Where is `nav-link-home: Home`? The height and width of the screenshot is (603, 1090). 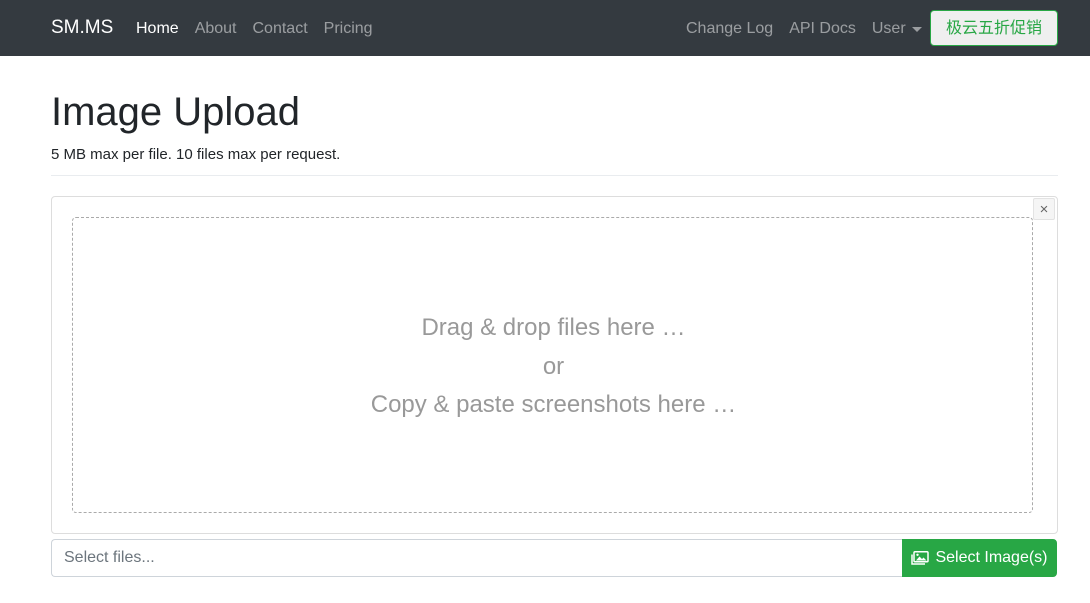
nav-link-home: Home is located at coordinates (157, 28).